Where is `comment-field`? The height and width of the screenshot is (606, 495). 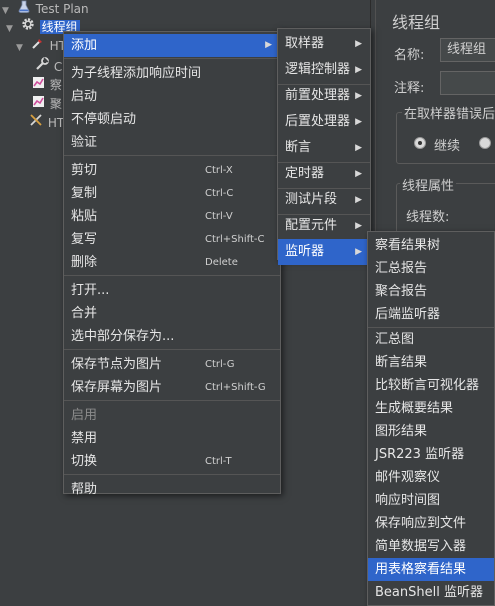
comment-field is located at coordinates (467, 83).